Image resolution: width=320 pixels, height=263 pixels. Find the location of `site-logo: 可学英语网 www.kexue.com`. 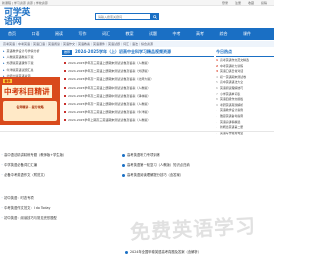

site-logo: 可学英语网 www.kexue.com is located at coordinates (19, 20).